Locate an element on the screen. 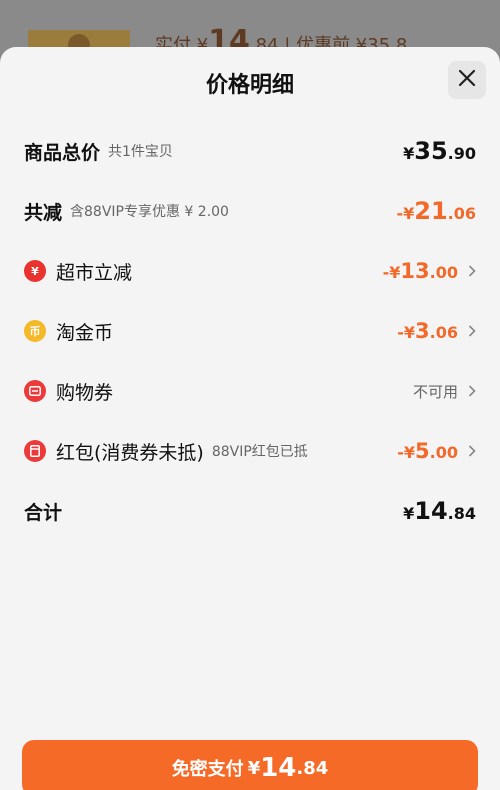 The width and height of the screenshot is (500, 790). row-sub: 共1件宝贝 is located at coordinates (140, 152).